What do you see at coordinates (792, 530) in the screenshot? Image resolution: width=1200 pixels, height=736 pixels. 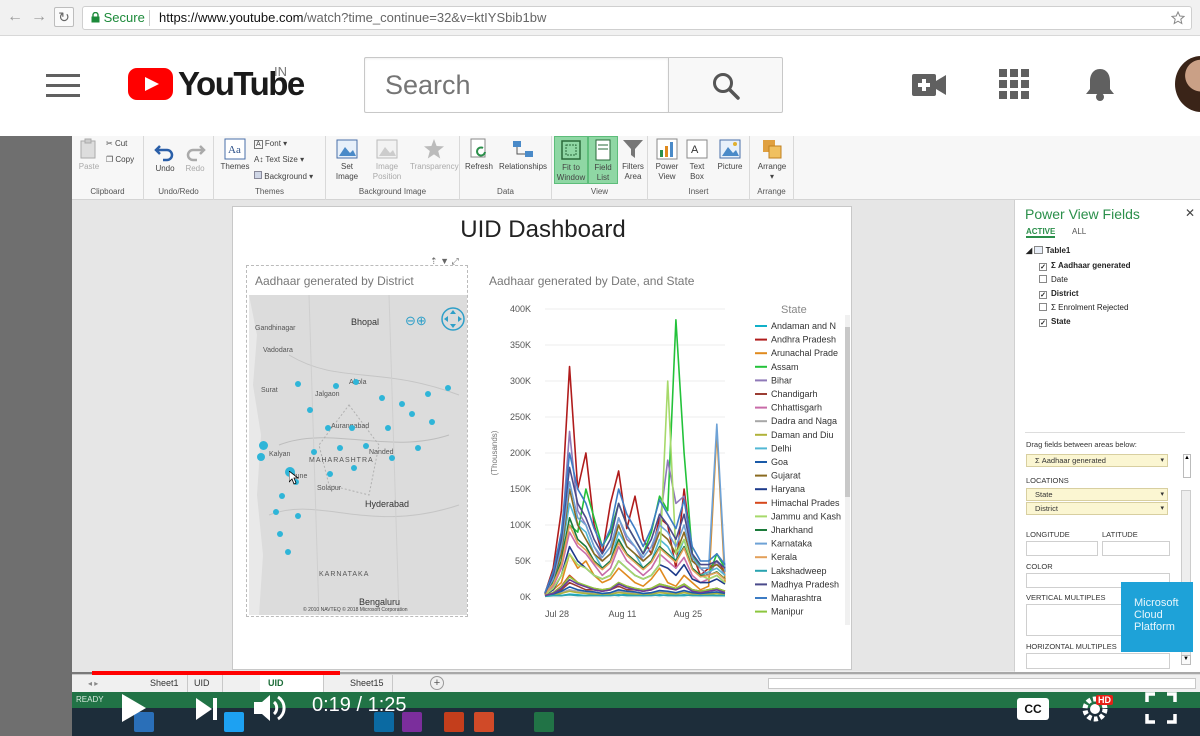 I see `legend-entry: Jharkhand` at bounding box center [792, 530].